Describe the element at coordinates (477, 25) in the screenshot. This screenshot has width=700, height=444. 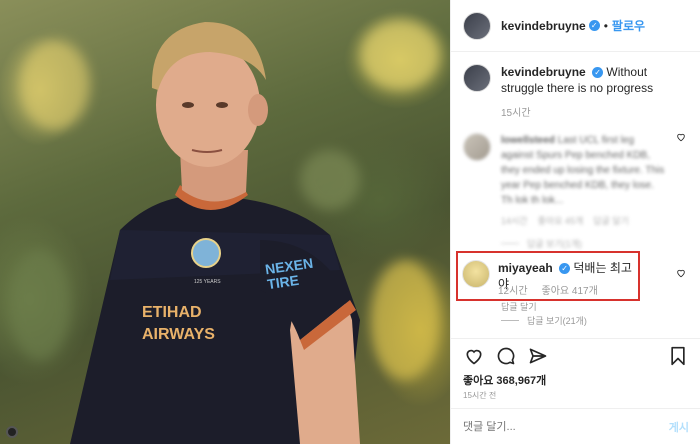
I see `author-avatar` at that location.